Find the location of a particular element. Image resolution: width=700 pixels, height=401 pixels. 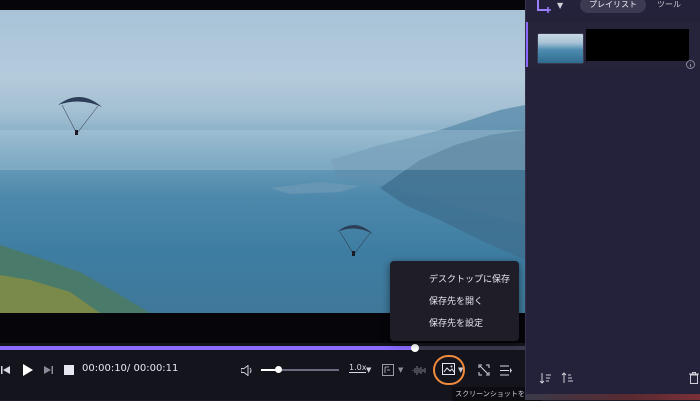

volume-handle is located at coordinates (279, 369).